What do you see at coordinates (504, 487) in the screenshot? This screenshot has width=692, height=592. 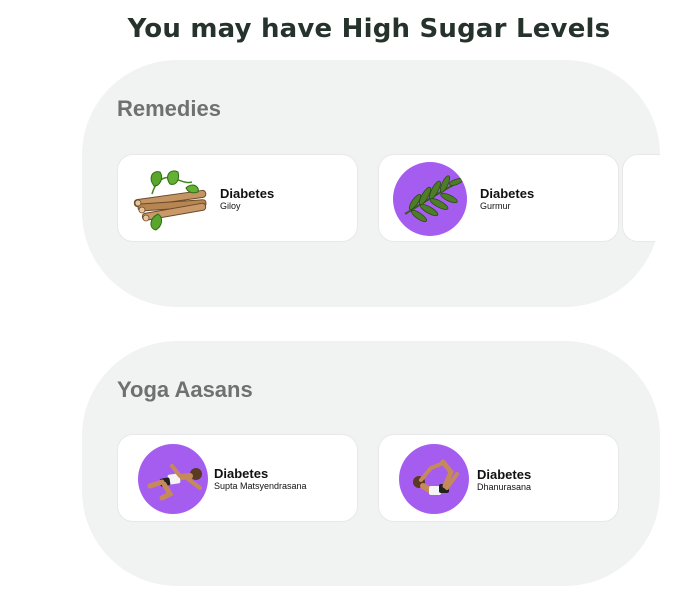 I see `yoga-card-subtitle: Dhanurasana` at bounding box center [504, 487].